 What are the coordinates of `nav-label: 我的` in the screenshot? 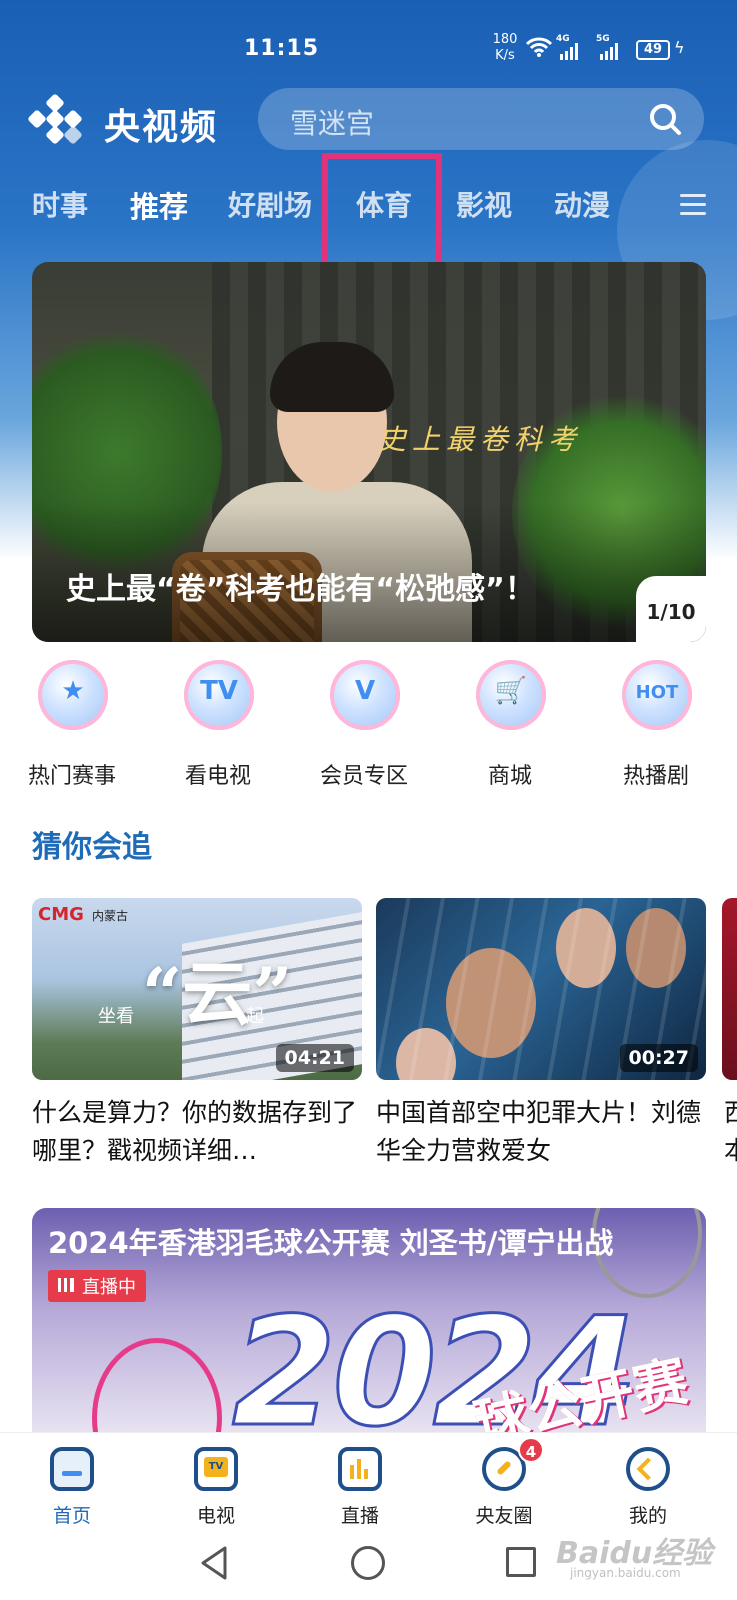 It's located at (647, 1516).